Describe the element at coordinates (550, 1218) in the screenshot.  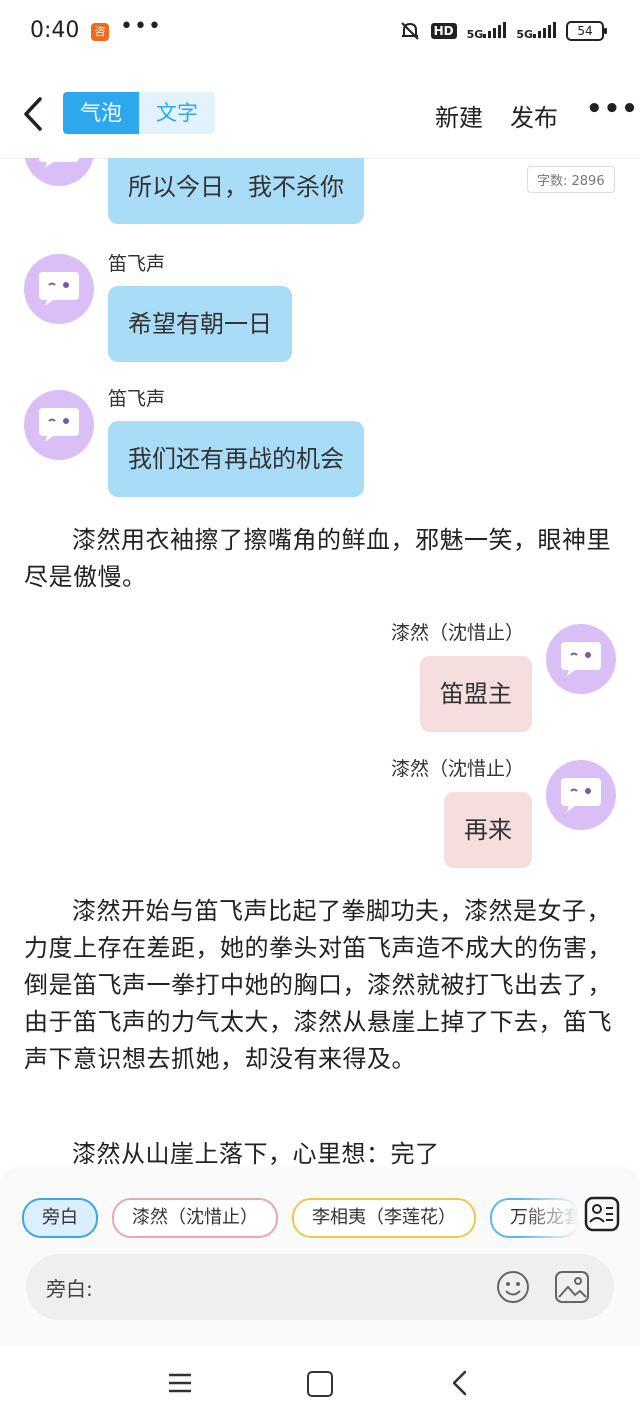
I see `chip-fade` at that location.